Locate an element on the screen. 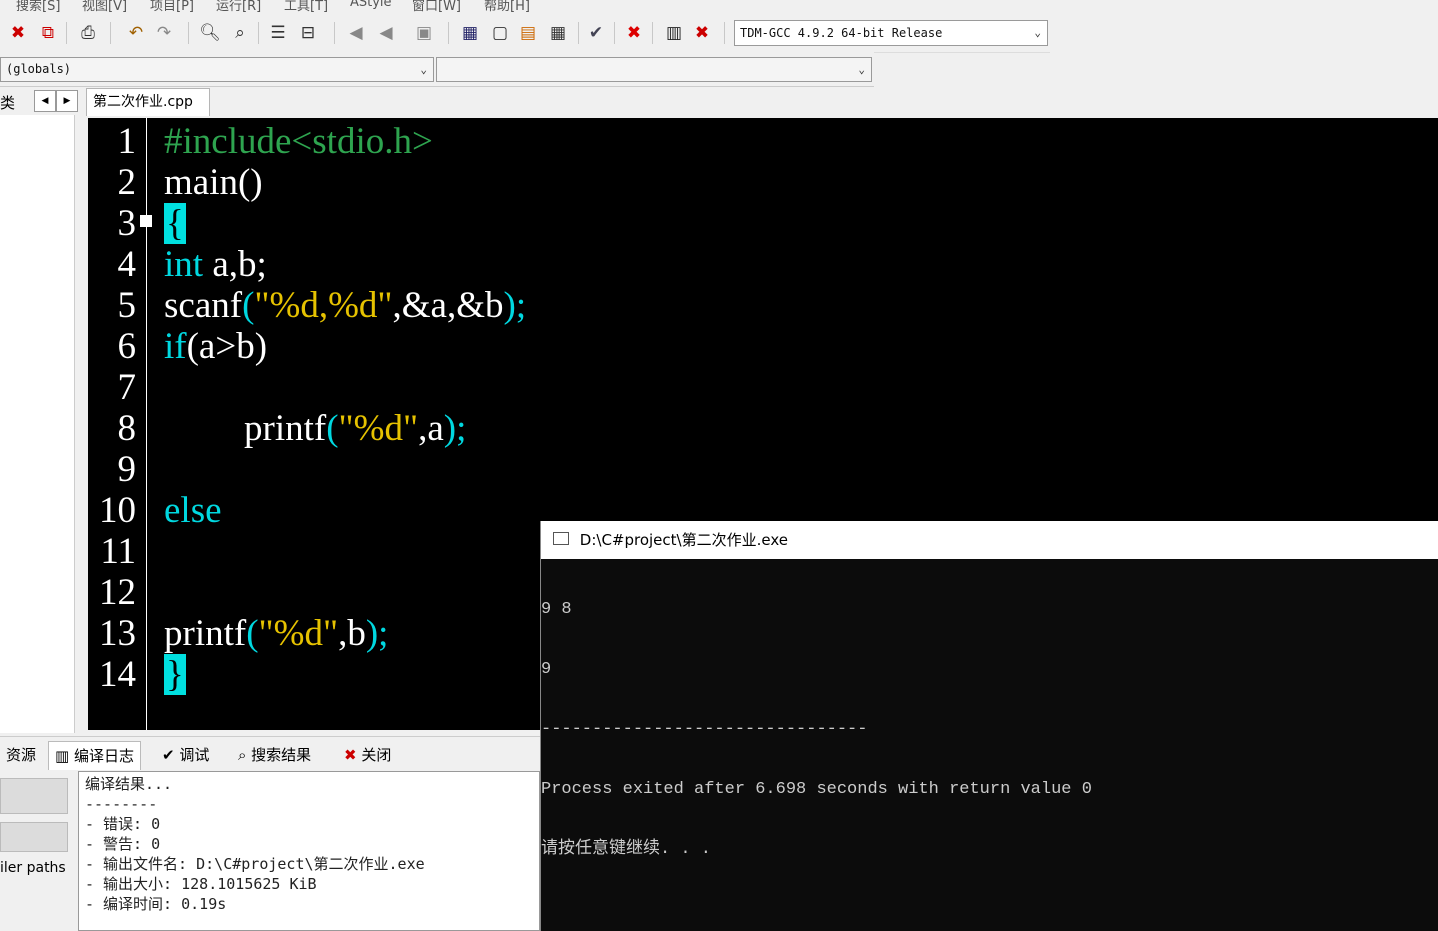 The height and width of the screenshot is (931, 1438). window-icon: ▢ is located at coordinates (500, 33).